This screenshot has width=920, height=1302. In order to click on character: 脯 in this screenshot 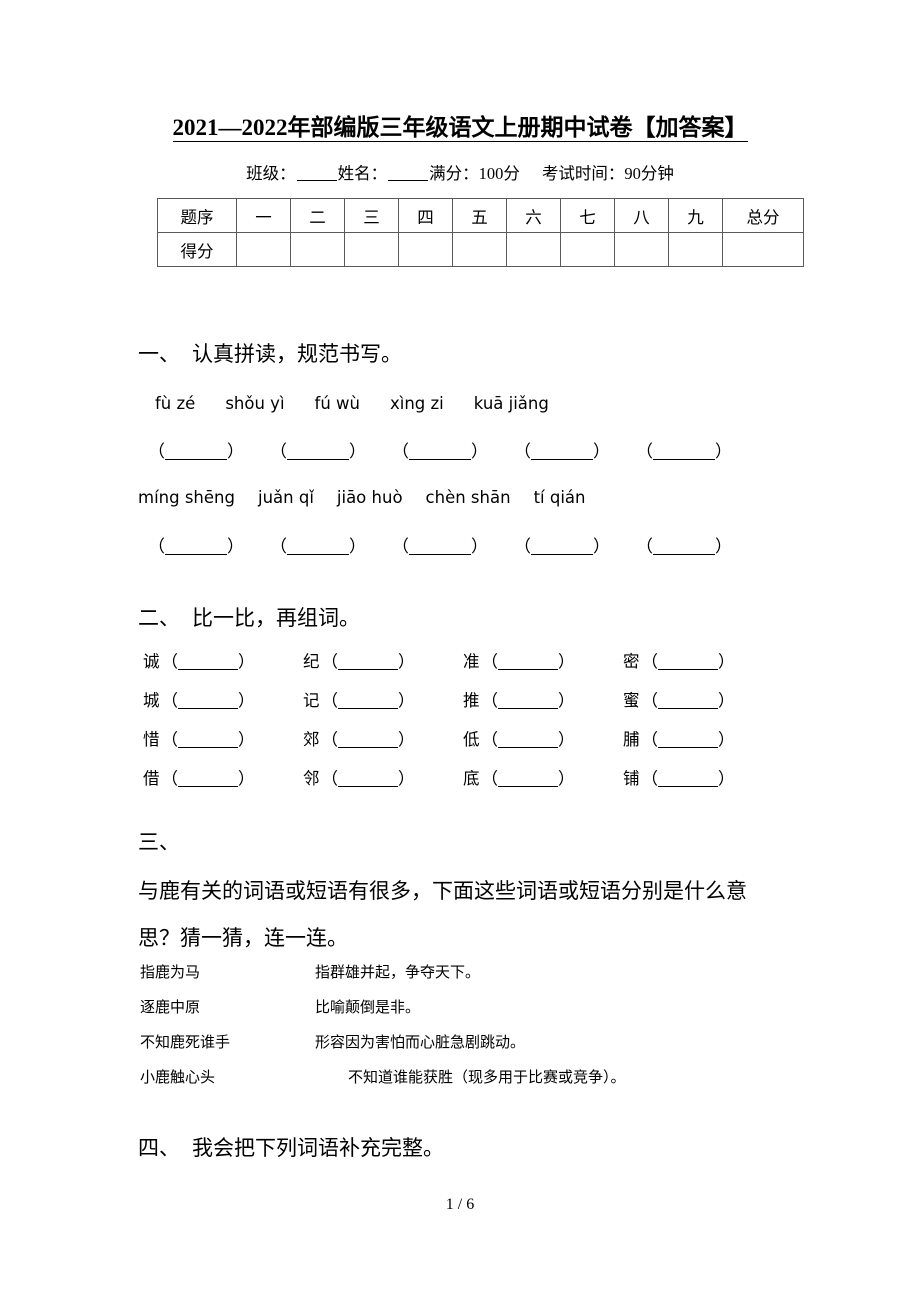, I will do `click(631, 739)`.